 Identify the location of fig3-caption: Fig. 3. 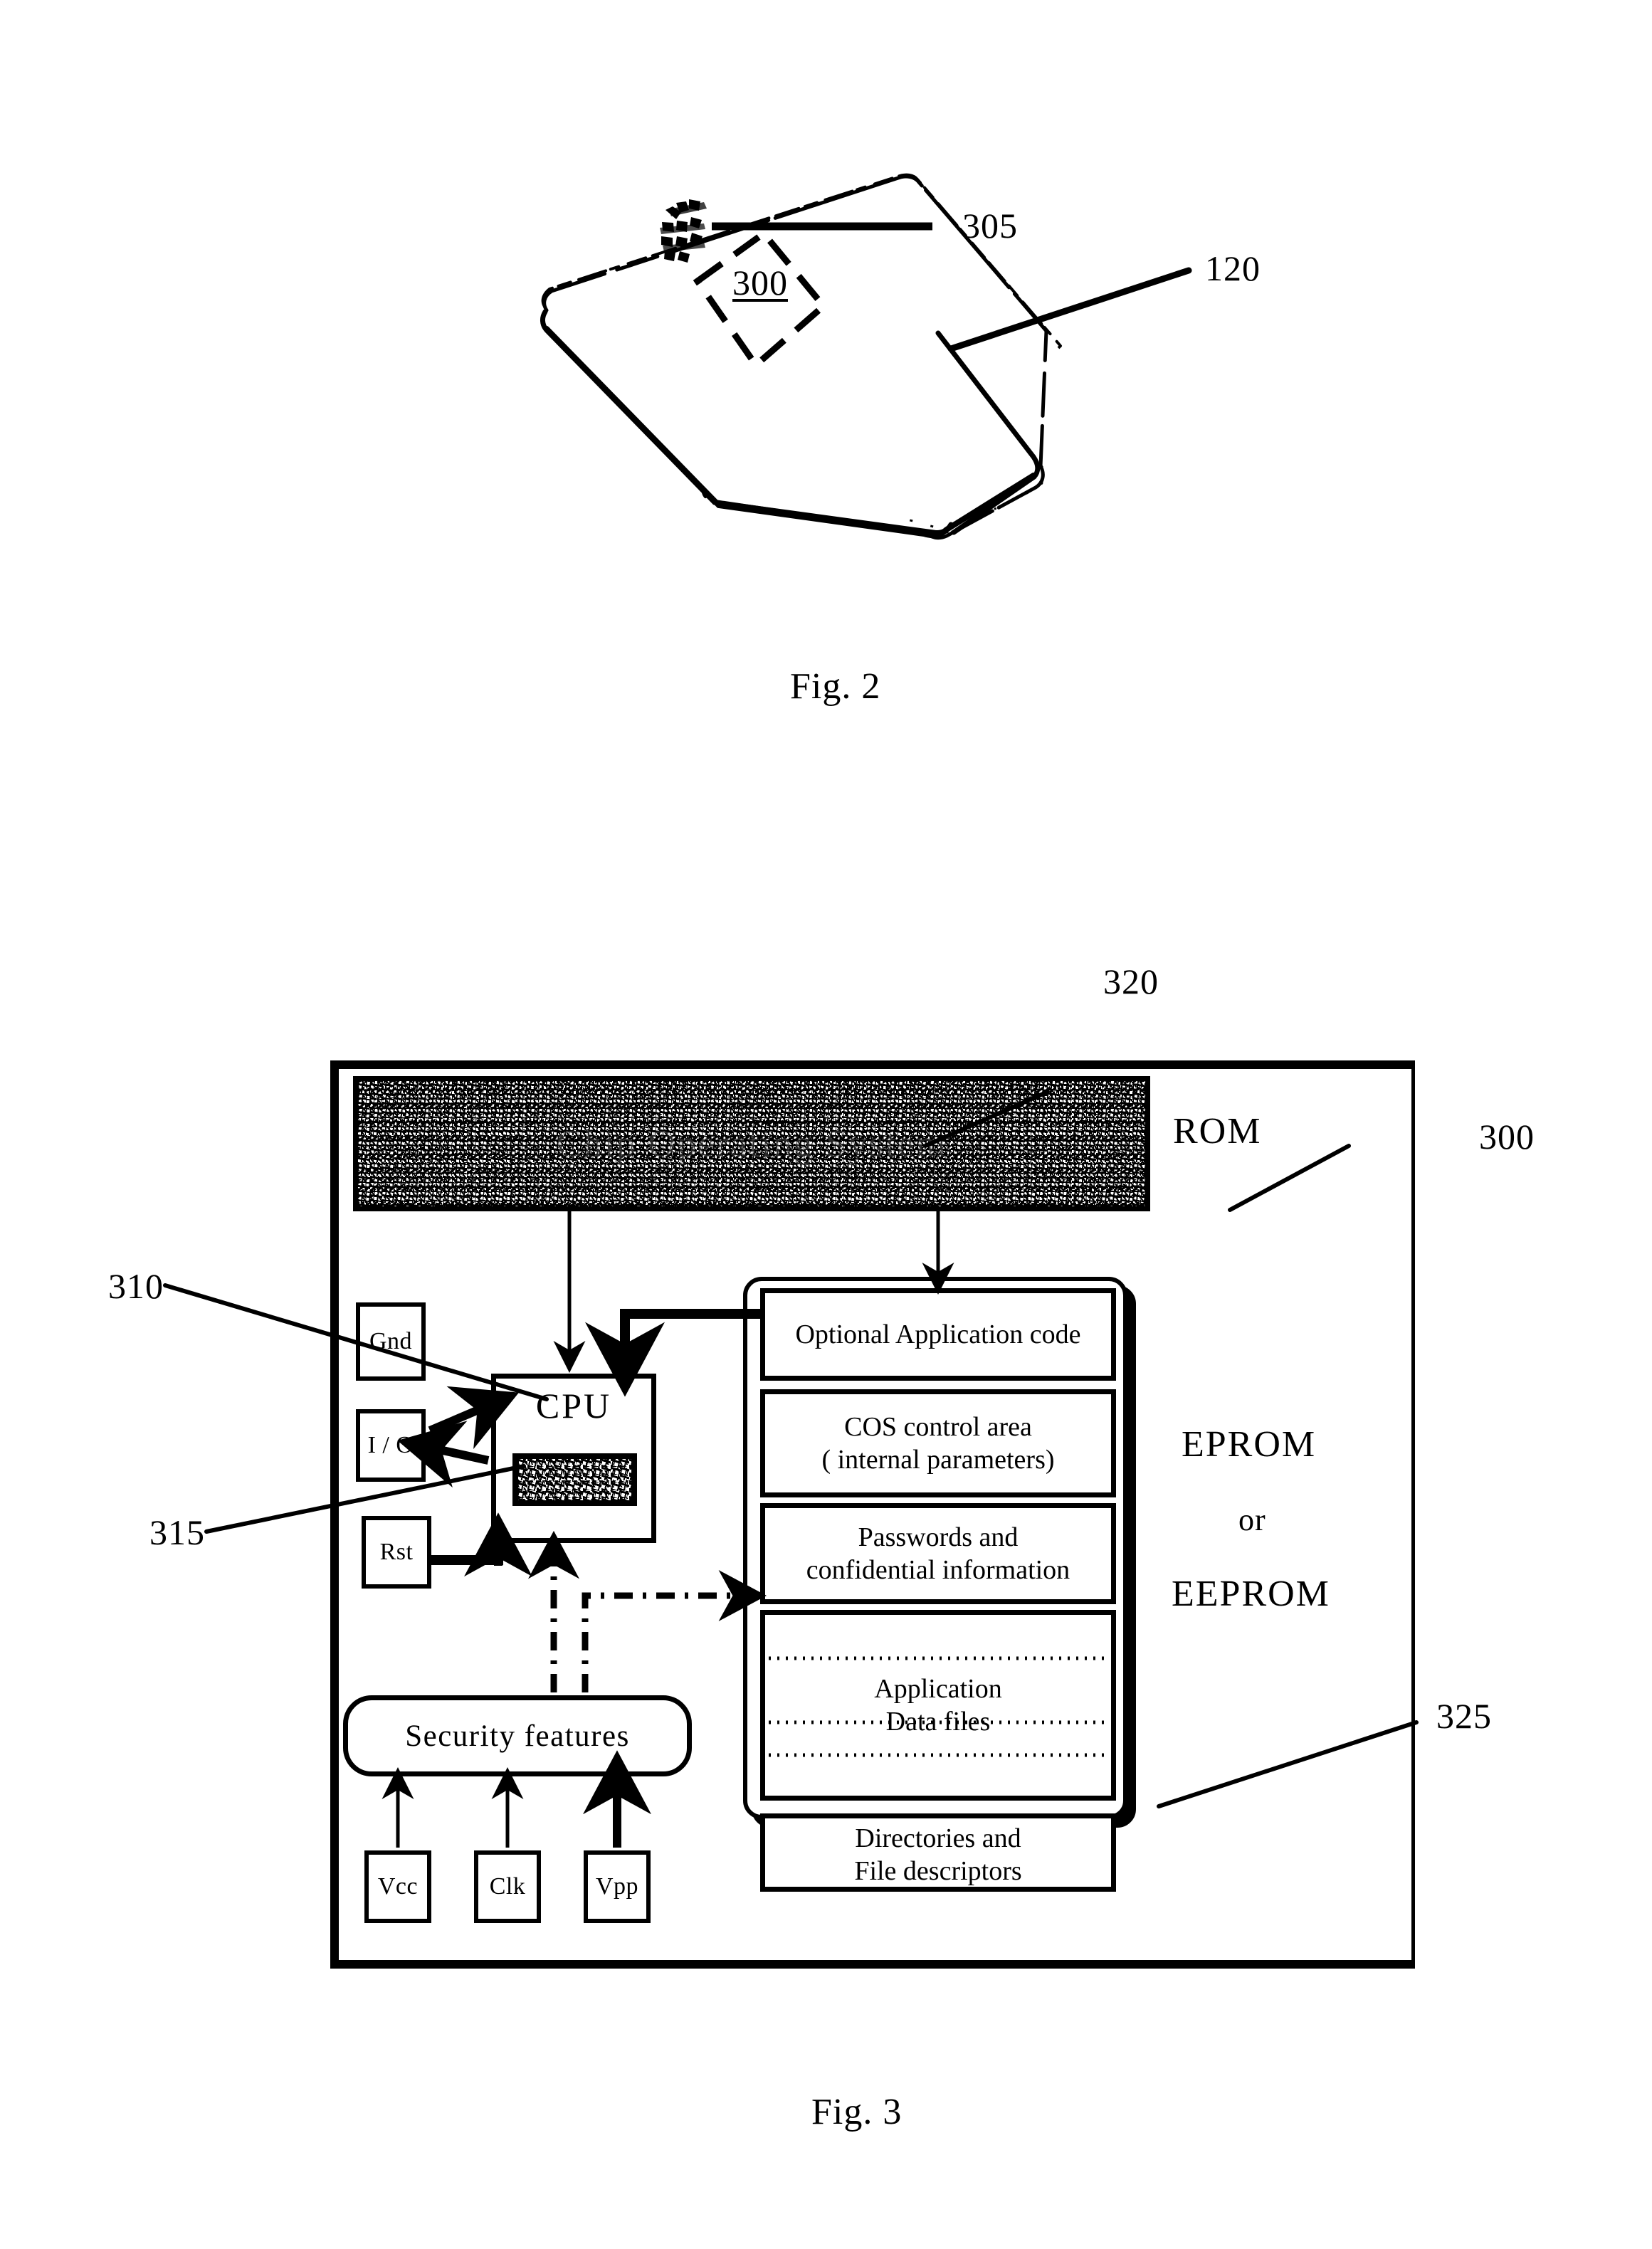
(857, 2112).